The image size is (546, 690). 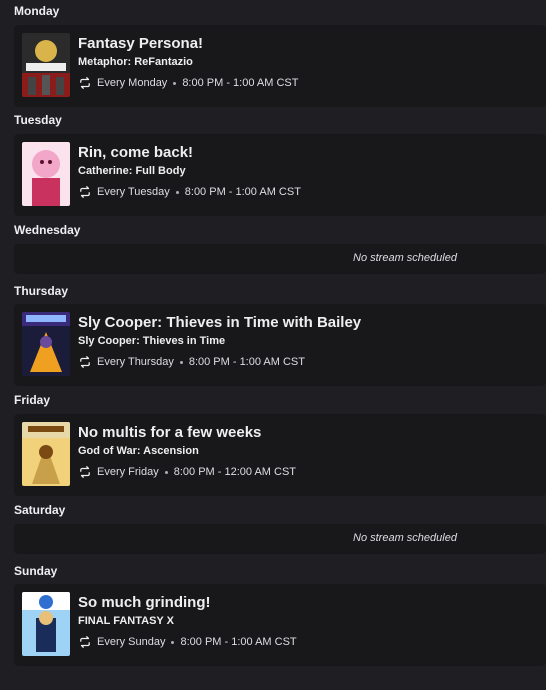 What do you see at coordinates (140, 43) in the screenshot?
I see `stream-title: Fantasy Persona!` at bounding box center [140, 43].